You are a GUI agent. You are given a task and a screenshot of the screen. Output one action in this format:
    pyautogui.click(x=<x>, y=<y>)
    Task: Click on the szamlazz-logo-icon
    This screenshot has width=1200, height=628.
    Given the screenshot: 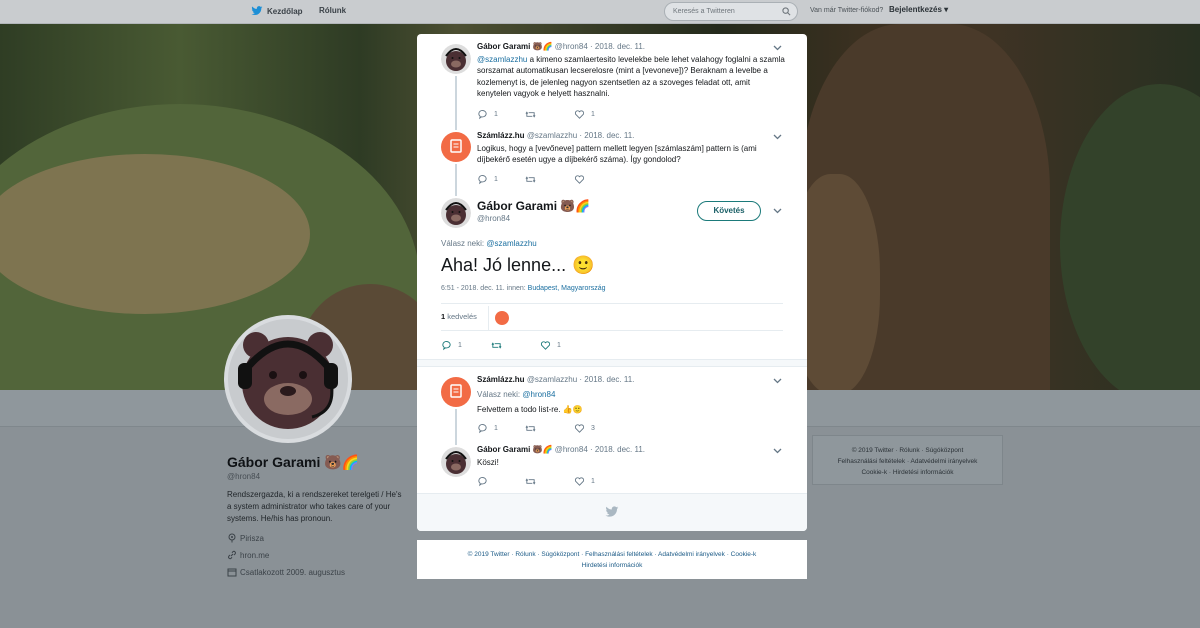 What is the action you would take?
    pyautogui.click(x=456, y=146)
    